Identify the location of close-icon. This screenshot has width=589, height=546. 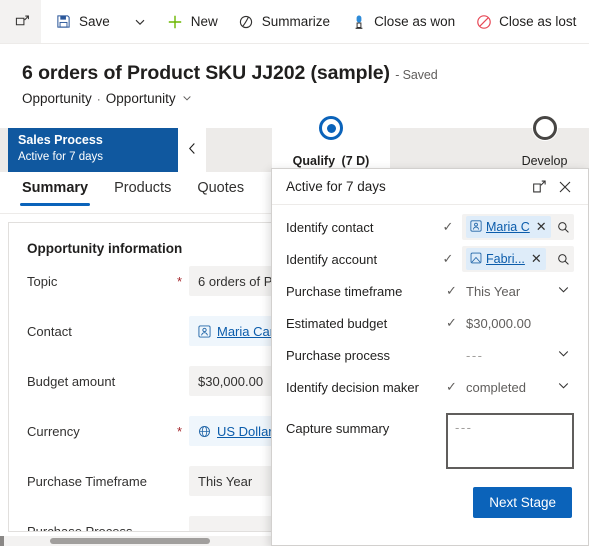
(565, 187).